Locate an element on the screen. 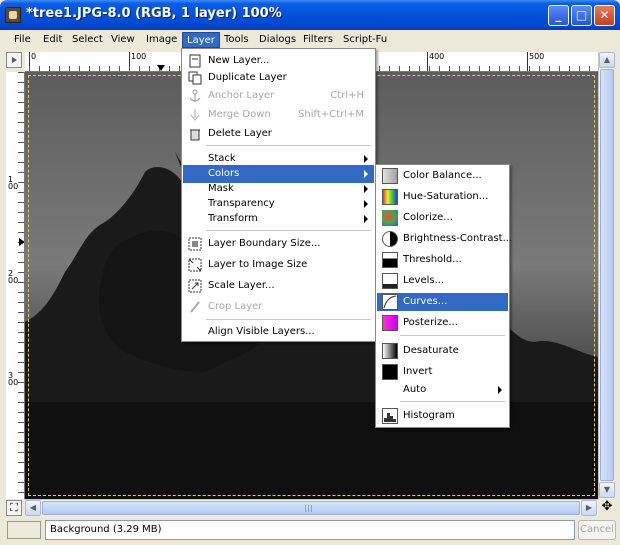 The width and height of the screenshot is (620, 545). horizontal-scroll-thumb is located at coordinates (311, 508).